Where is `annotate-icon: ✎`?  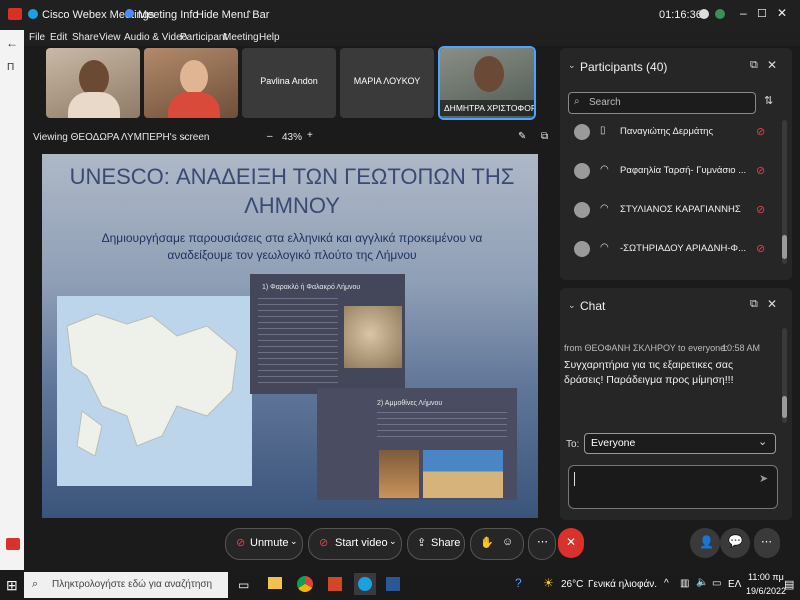 annotate-icon: ✎ is located at coordinates (522, 136).